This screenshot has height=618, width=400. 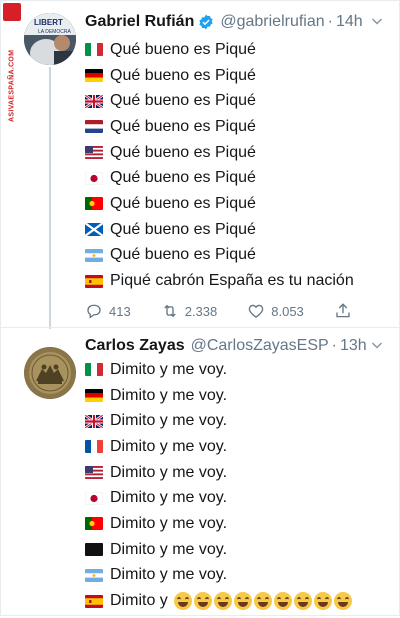 What do you see at coordinates (139, 601) in the screenshot?
I see `tweet-line-text: Dimito y` at bounding box center [139, 601].